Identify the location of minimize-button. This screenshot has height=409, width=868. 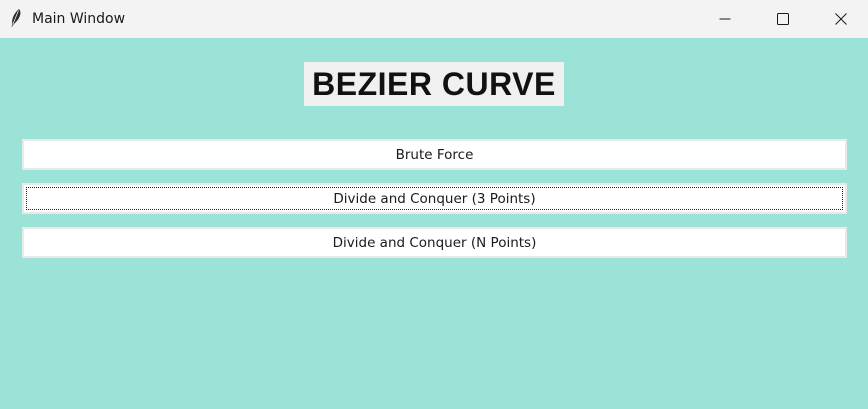
(725, 19).